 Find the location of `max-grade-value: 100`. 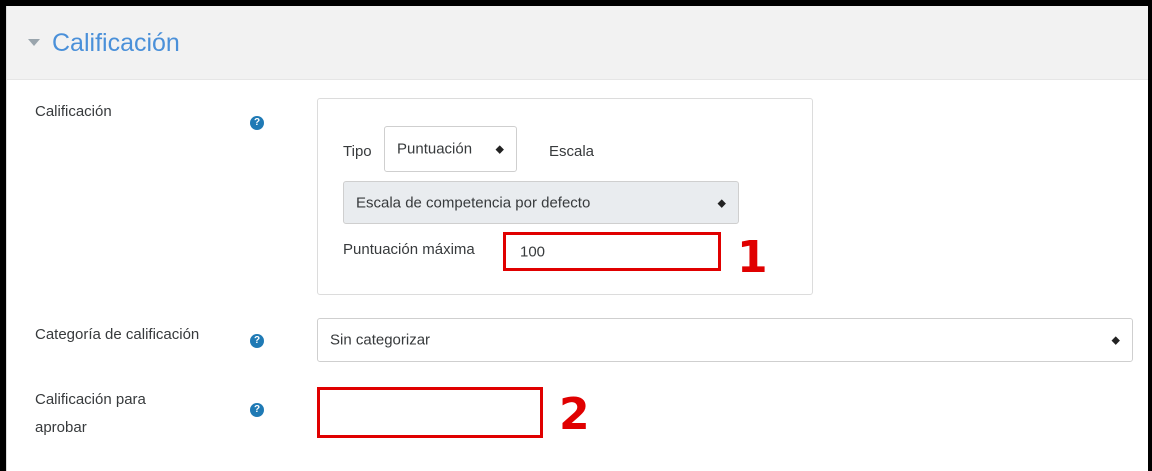

max-grade-value: 100 is located at coordinates (533, 251).